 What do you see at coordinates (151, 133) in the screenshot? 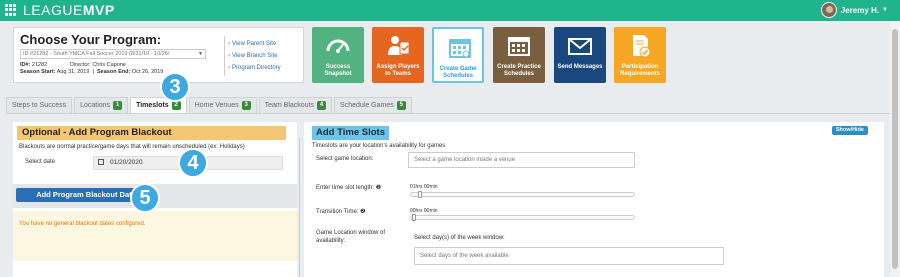
I see `blackout-title: Optional - Add Program Blackout` at bounding box center [151, 133].